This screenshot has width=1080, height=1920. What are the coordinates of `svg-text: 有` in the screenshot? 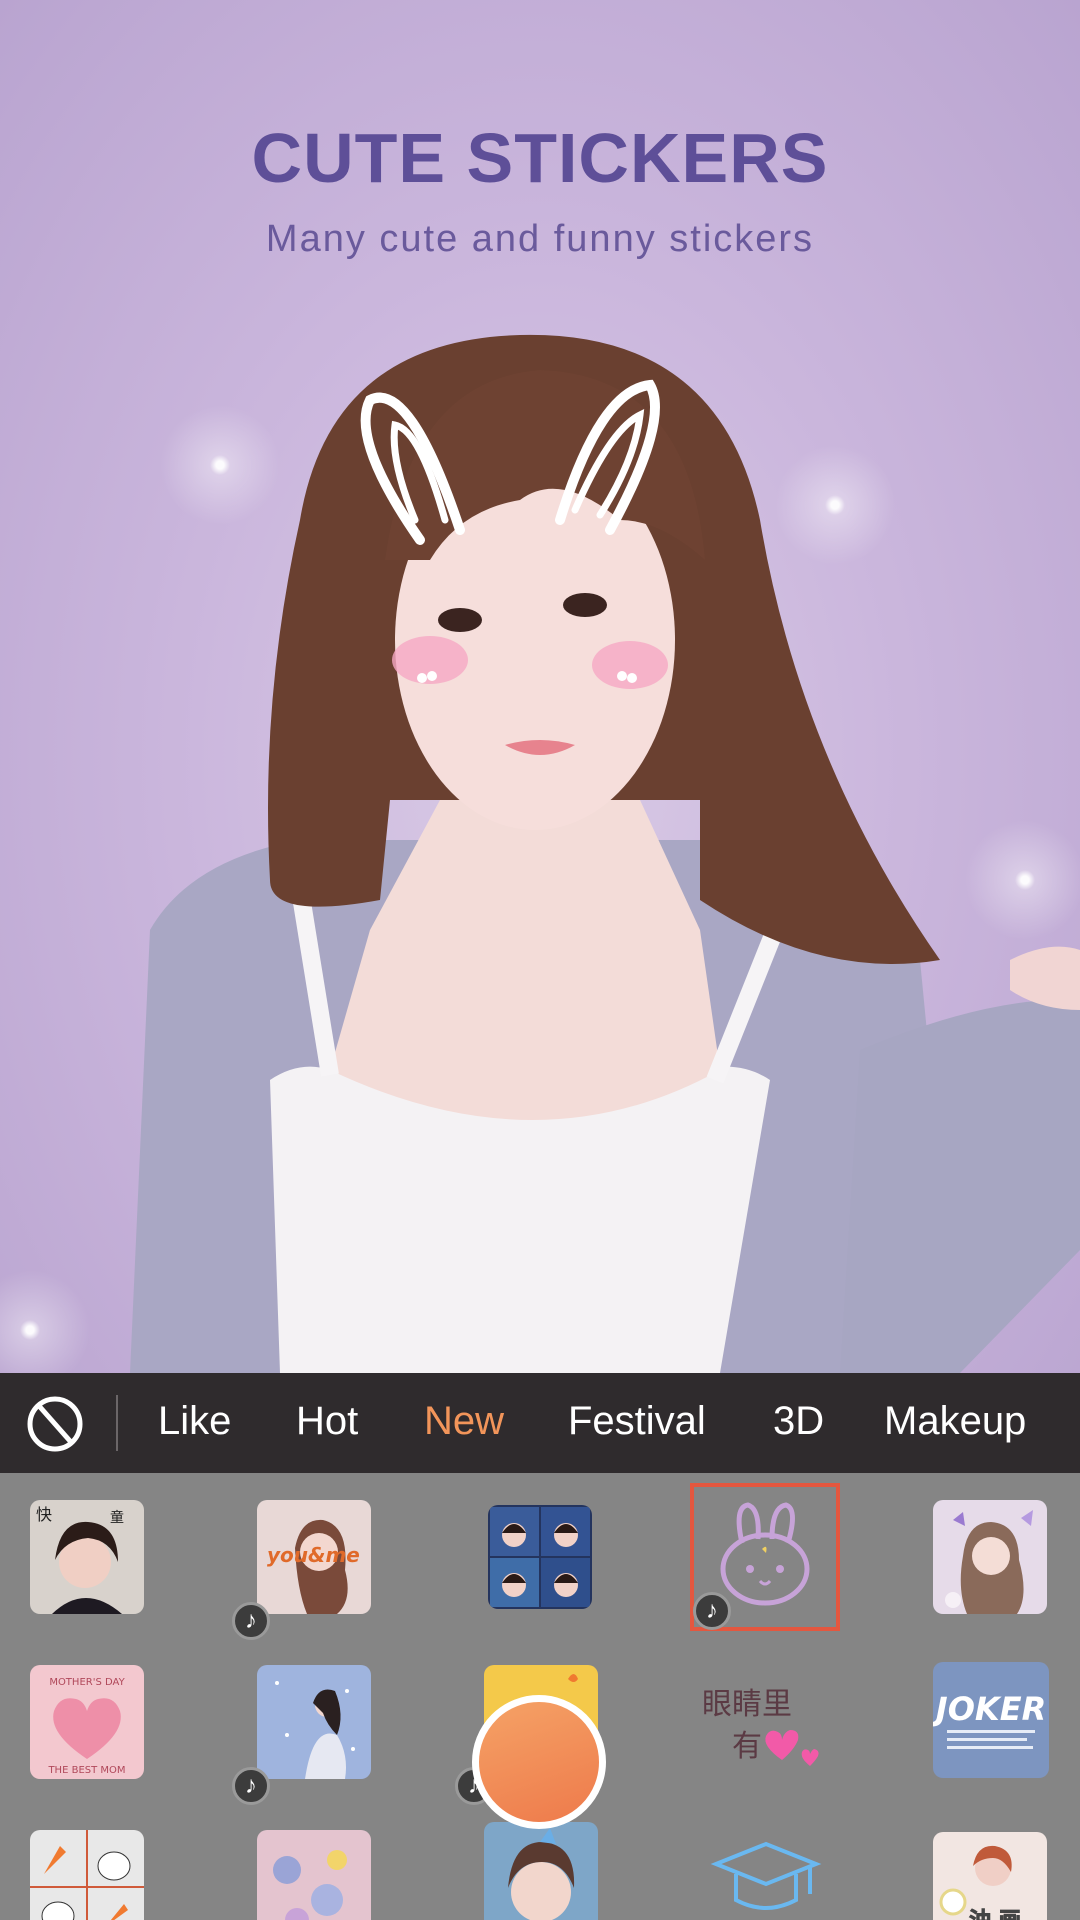 It's located at (747, 1746).